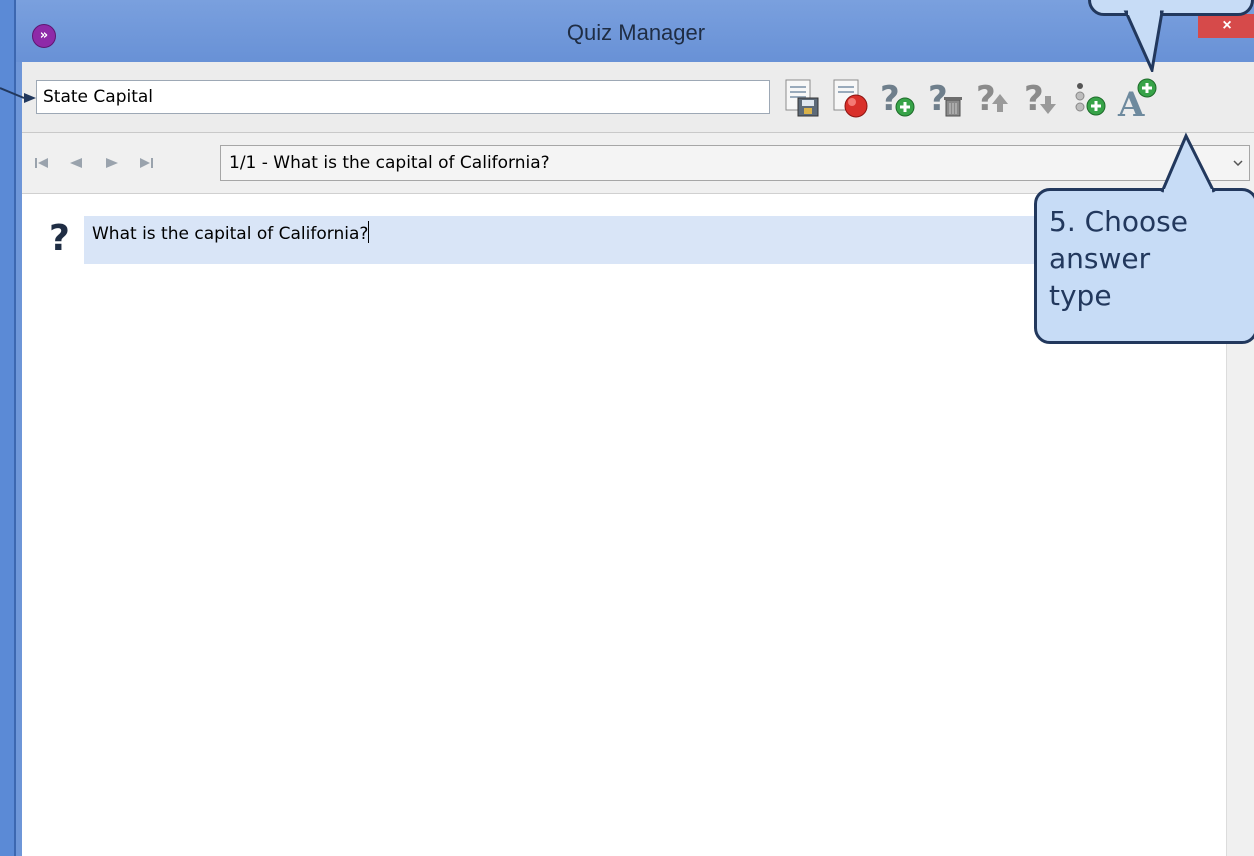 Image resolution: width=1254 pixels, height=856 pixels. What do you see at coordinates (111, 163) in the screenshot?
I see `next-icon` at bounding box center [111, 163].